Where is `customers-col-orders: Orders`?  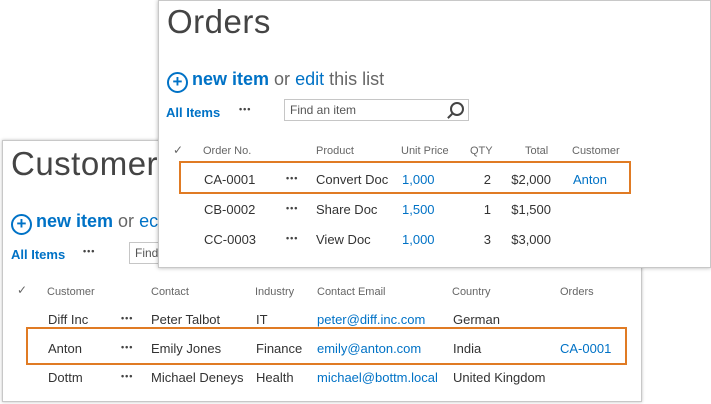
customers-col-orders: Orders is located at coordinates (577, 292).